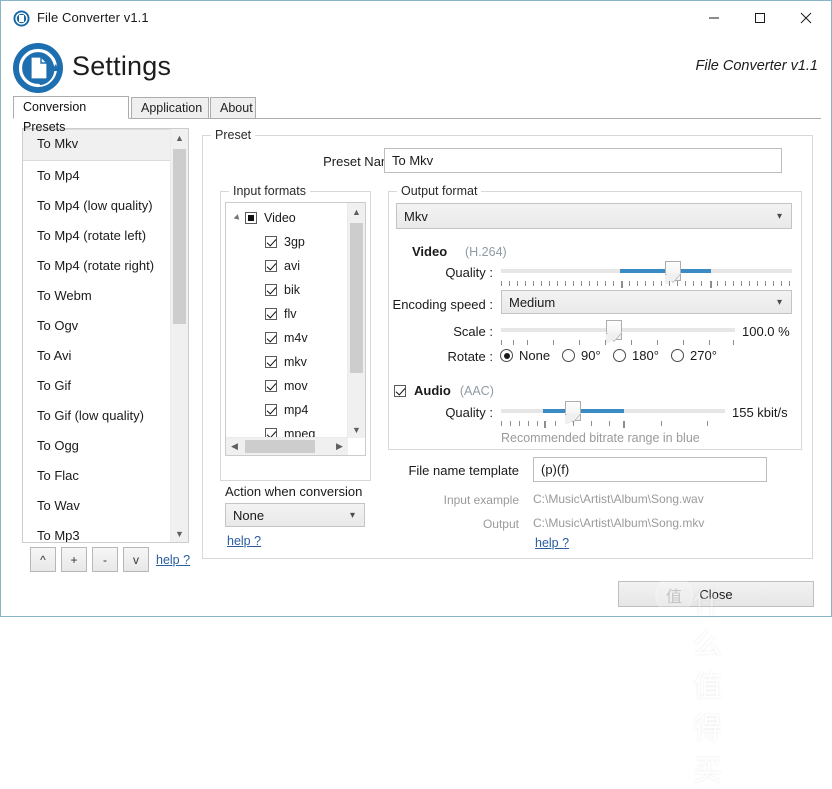 The height and width of the screenshot is (789, 832). I want to click on video-group-checkbox, so click(251, 218).